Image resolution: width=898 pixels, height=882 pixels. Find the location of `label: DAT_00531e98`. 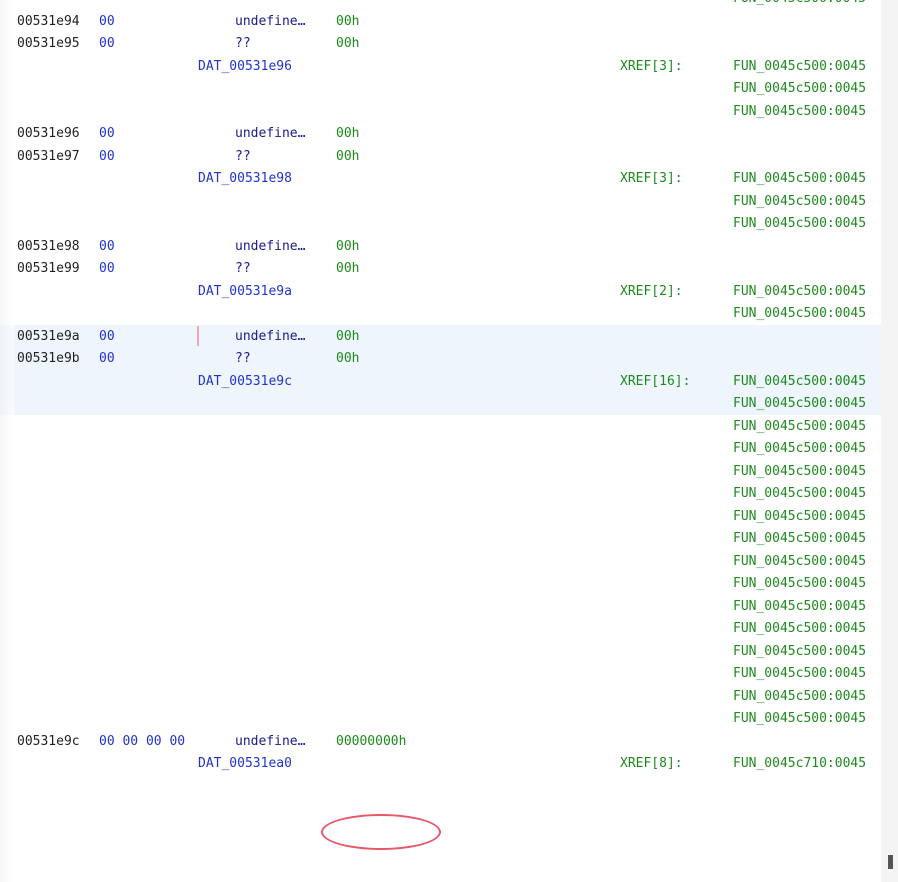

label: DAT_00531e98 is located at coordinates (245, 179).